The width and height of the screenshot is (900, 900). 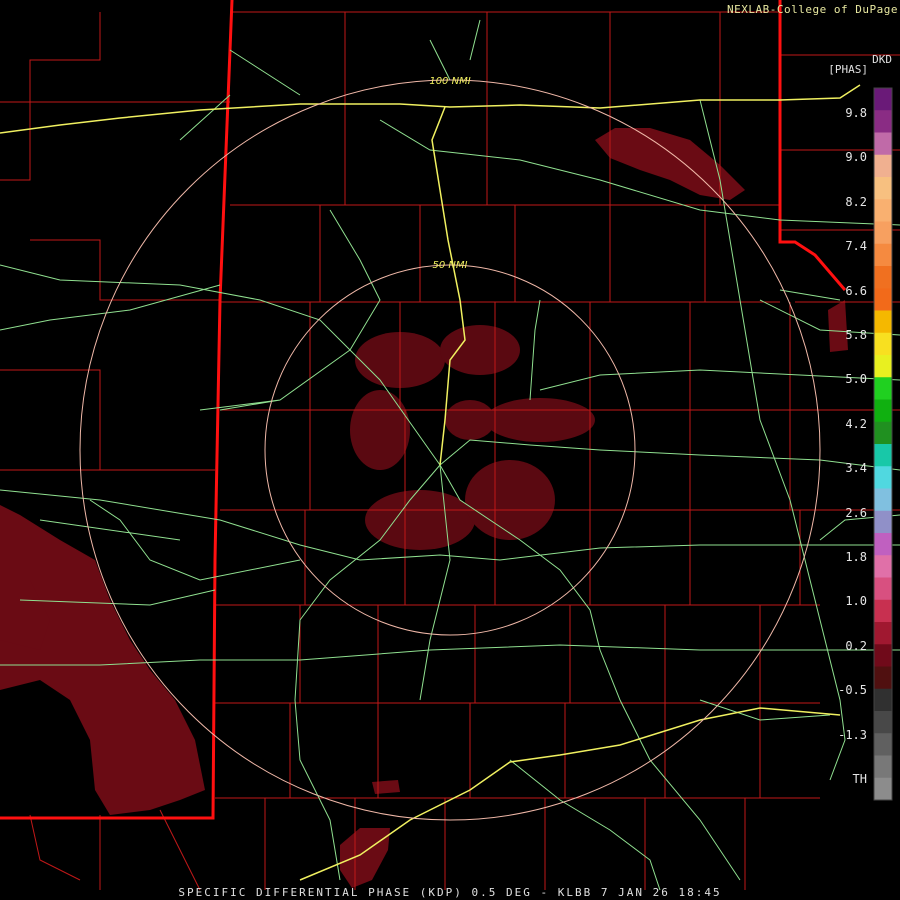 What do you see at coordinates (856, 512) in the screenshot?
I see `legend-tick-label: 2.6` at bounding box center [856, 512].